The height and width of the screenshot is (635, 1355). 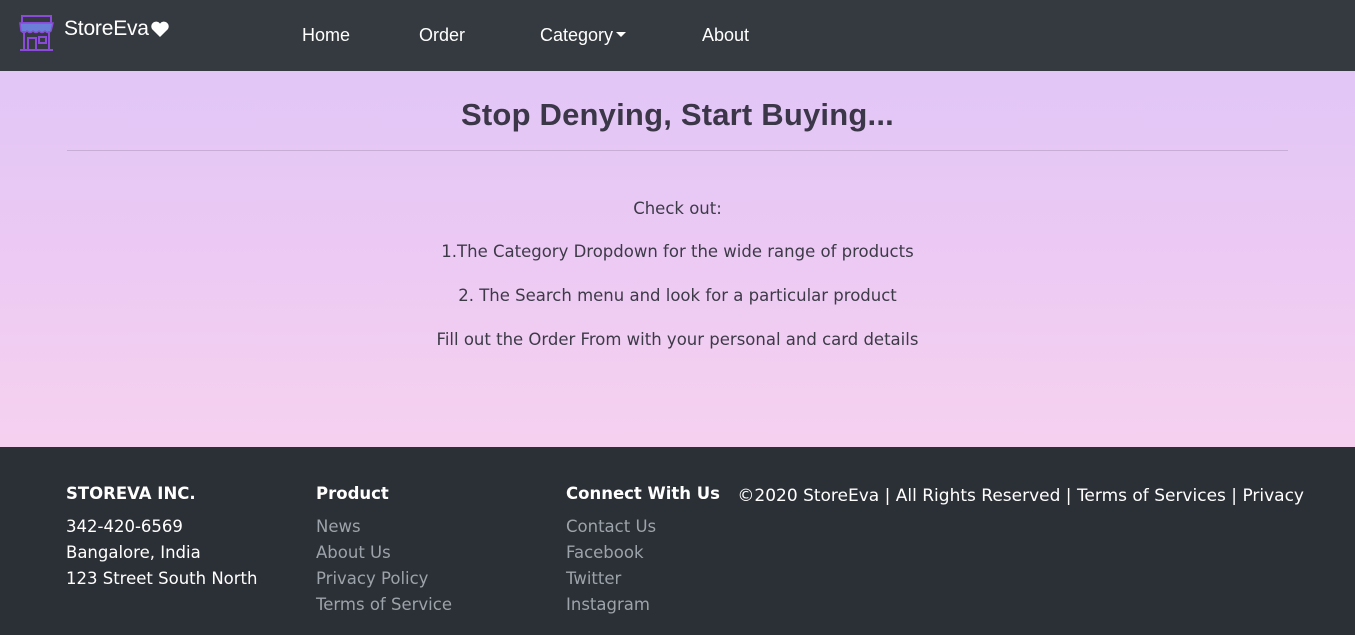 I want to click on footer-link-twitter: Twitter, so click(x=643, y=579).